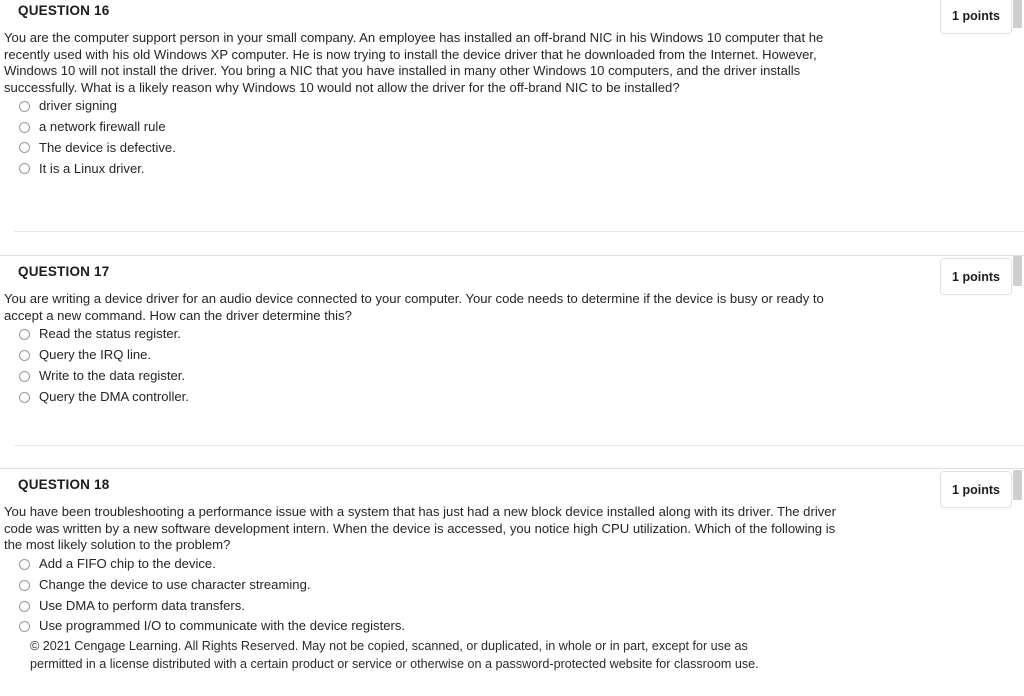 Image resolution: width=1024 pixels, height=696 pixels. I want to click on question-header-16: QUESTION 16 1 points, so click(512, 17).